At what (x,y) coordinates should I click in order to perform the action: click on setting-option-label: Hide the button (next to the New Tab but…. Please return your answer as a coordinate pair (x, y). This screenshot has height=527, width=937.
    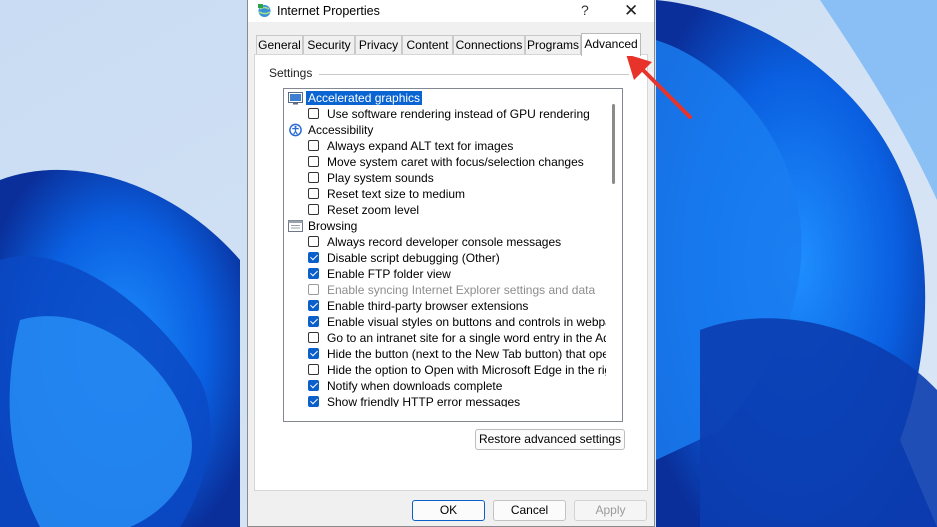
    Looking at the image, I should click on (474, 354).